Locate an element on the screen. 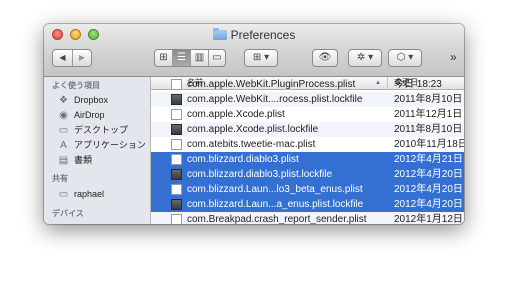 The height and width of the screenshot is (286, 507). applications-icon: A is located at coordinates (63, 145).